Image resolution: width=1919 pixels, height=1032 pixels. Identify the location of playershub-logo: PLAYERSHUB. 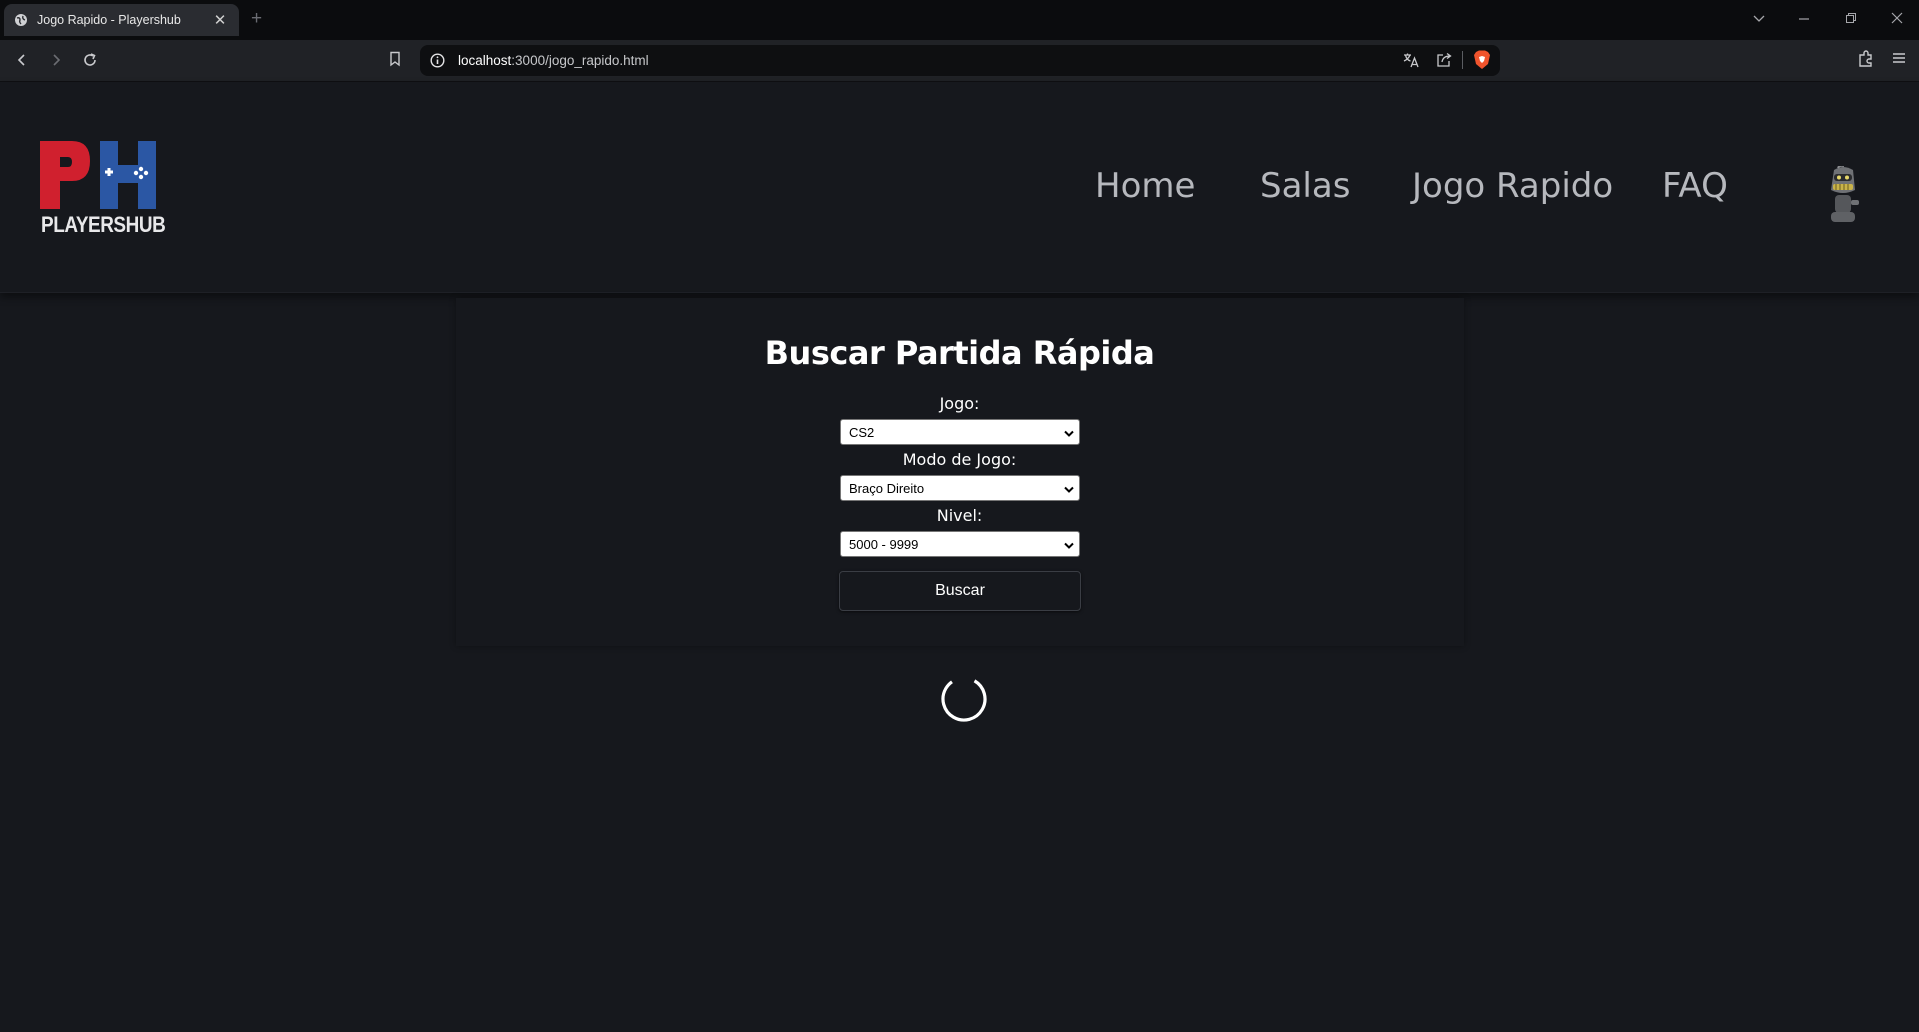
(102, 188).